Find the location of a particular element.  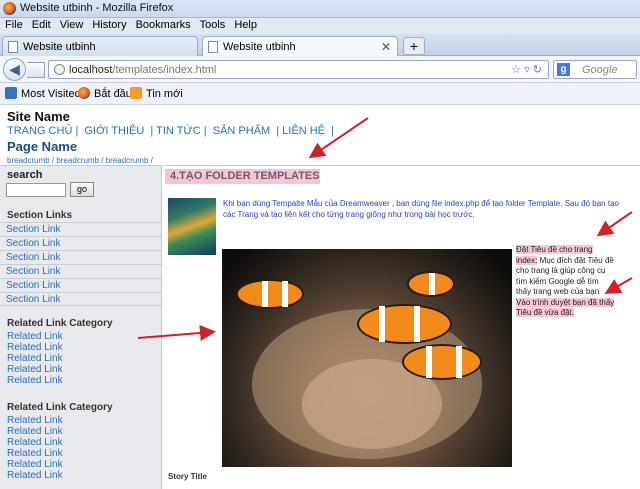

new-tab-button: + is located at coordinates (414, 46).